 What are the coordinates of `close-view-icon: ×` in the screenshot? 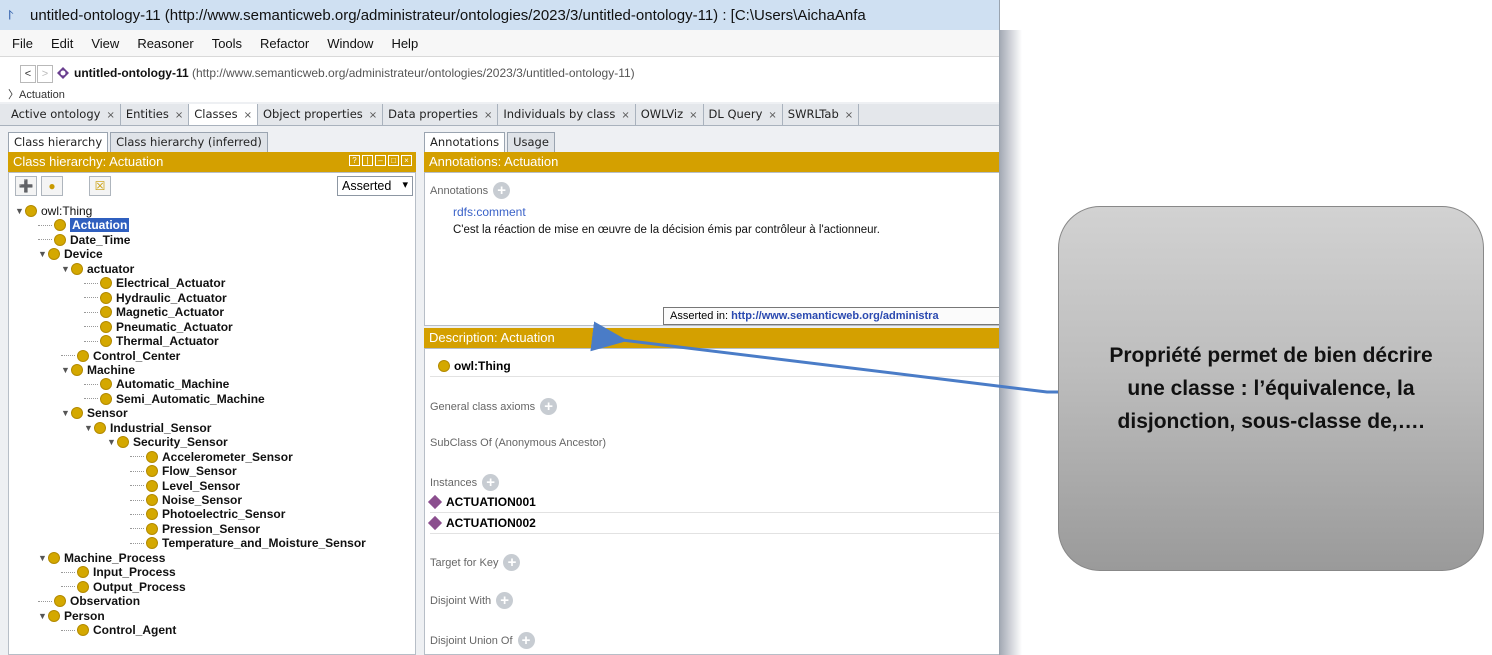 It's located at (406, 160).